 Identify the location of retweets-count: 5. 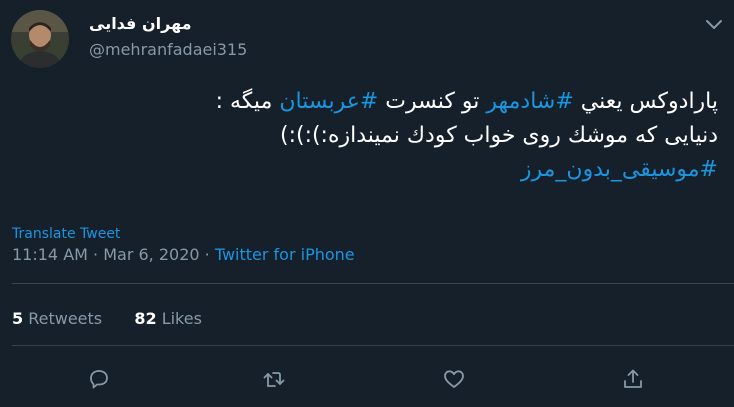
(18, 318).